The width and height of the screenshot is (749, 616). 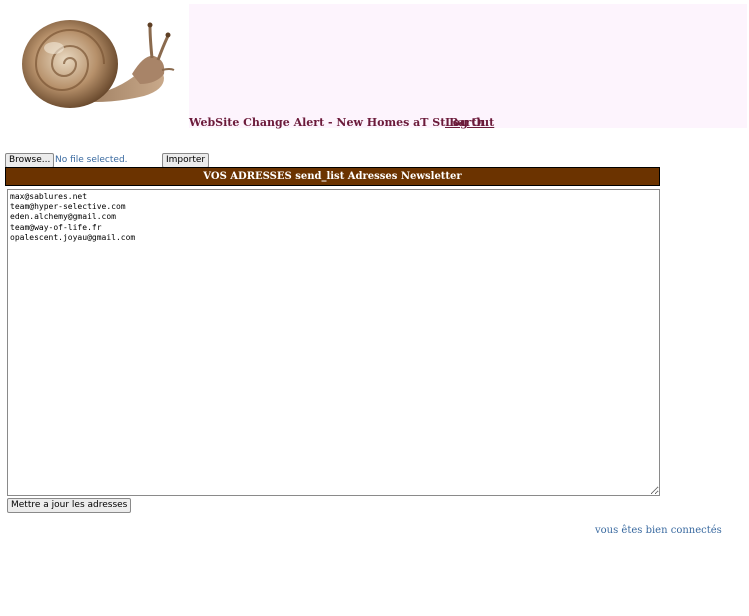 I want to click on snail-logo, so click(x=96, y=66).